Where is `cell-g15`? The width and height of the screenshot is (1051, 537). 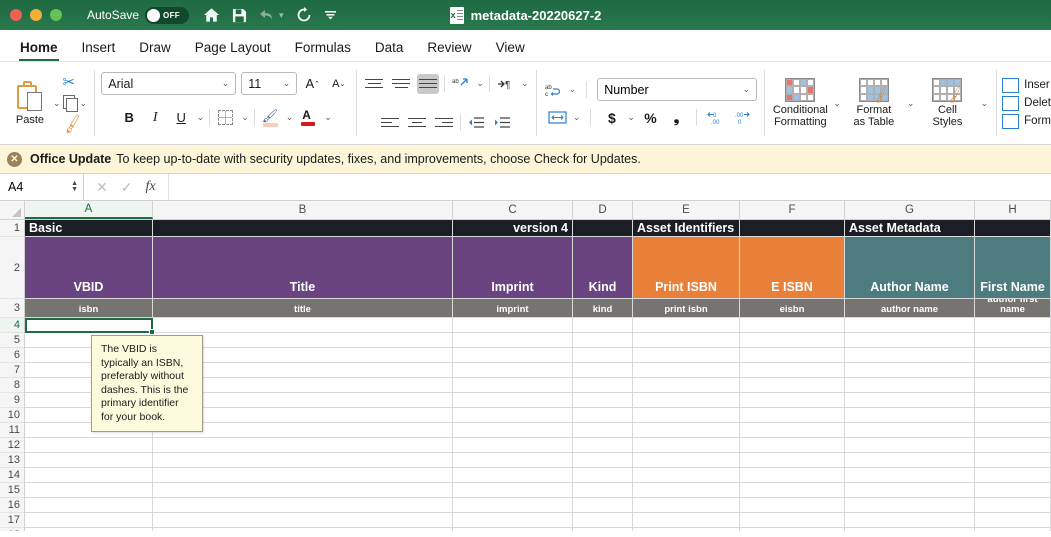 cell-g15 is located at coordinates (910, 490).